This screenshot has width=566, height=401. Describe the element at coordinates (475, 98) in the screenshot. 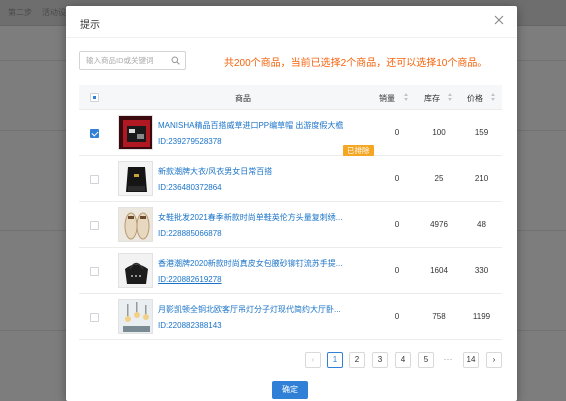

I see `column-header-price: 价格` at that location.